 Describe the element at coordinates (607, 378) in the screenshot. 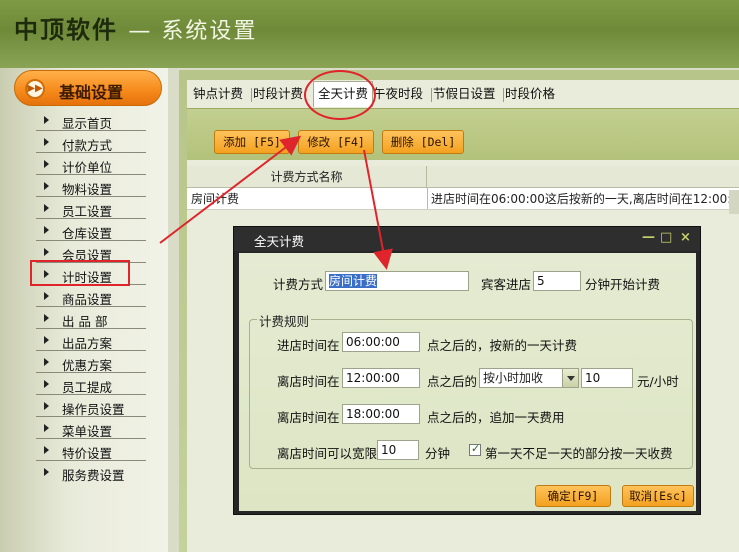

I see `hourly-rate-input: 10` at that location.